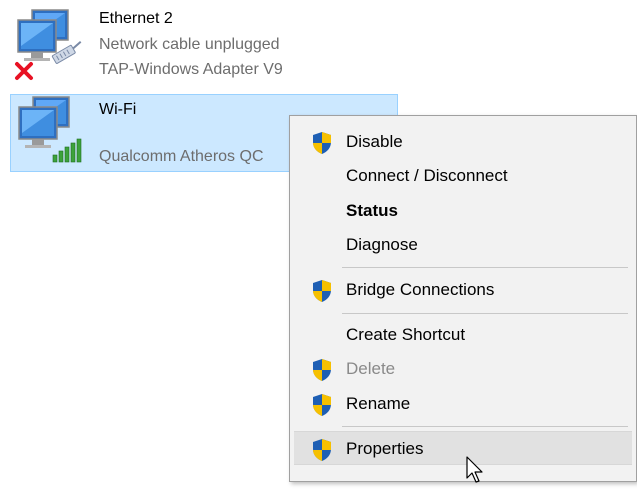 The width and height of the screenshot is (637, 489). What do you see at coordinates (406, 334) in the screenshot?
I see `menu-item-label: Create Shortcut` at bounding box center [406, 334].